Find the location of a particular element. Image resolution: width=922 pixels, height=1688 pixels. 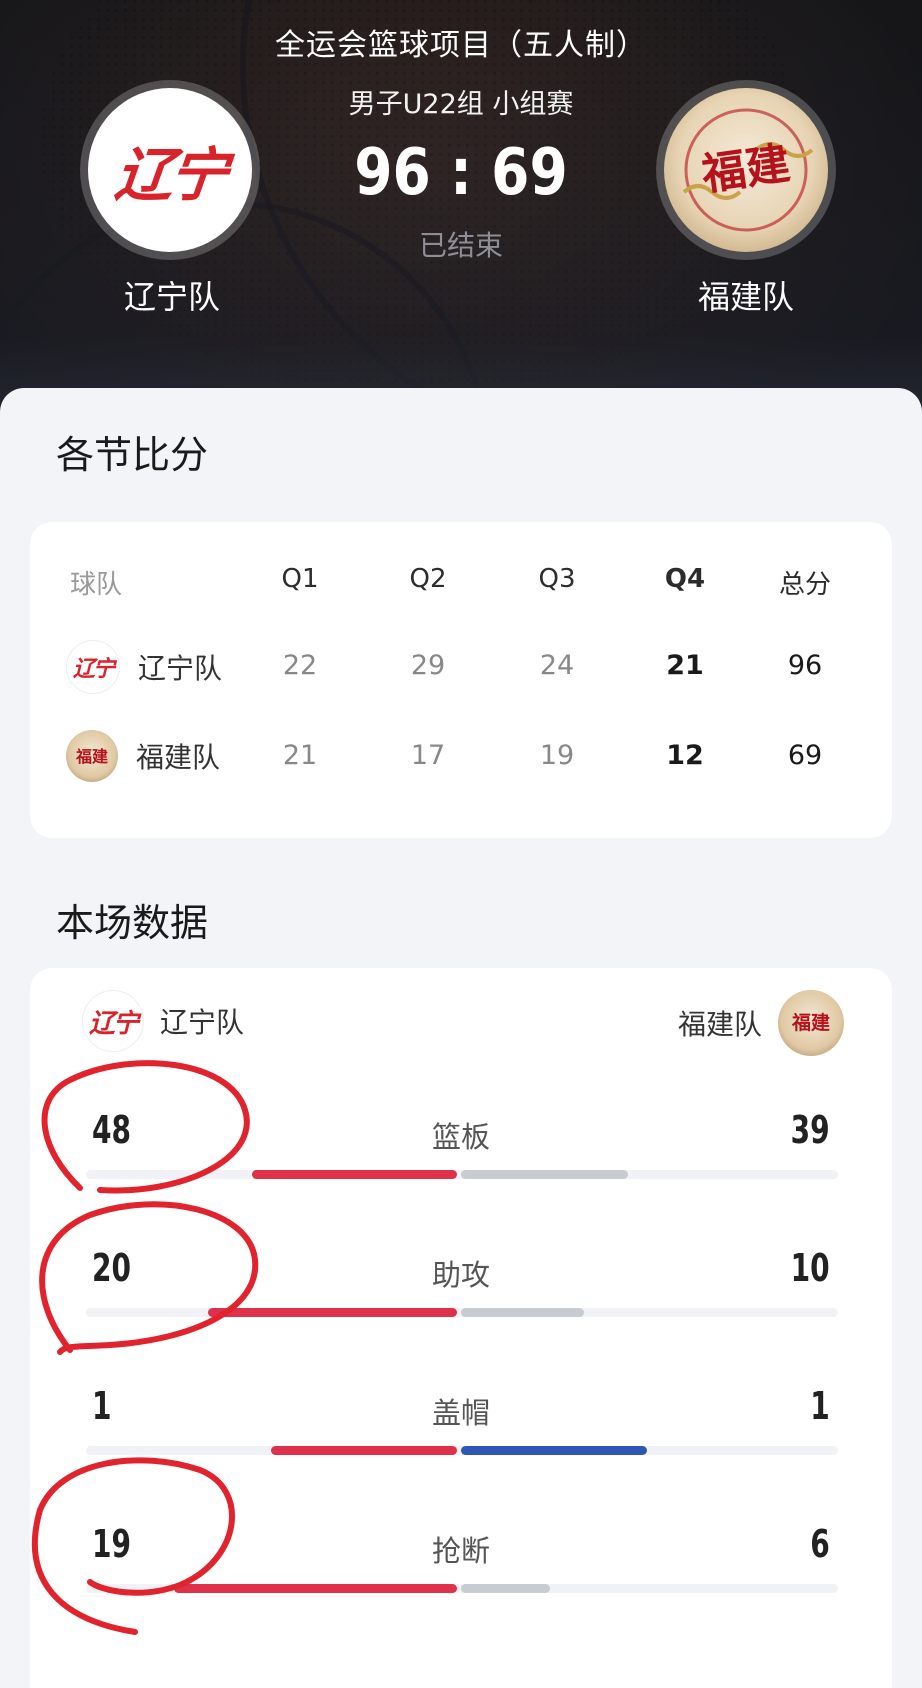

table-row-team-name: 福建队 is located at coordinates (178, 757).